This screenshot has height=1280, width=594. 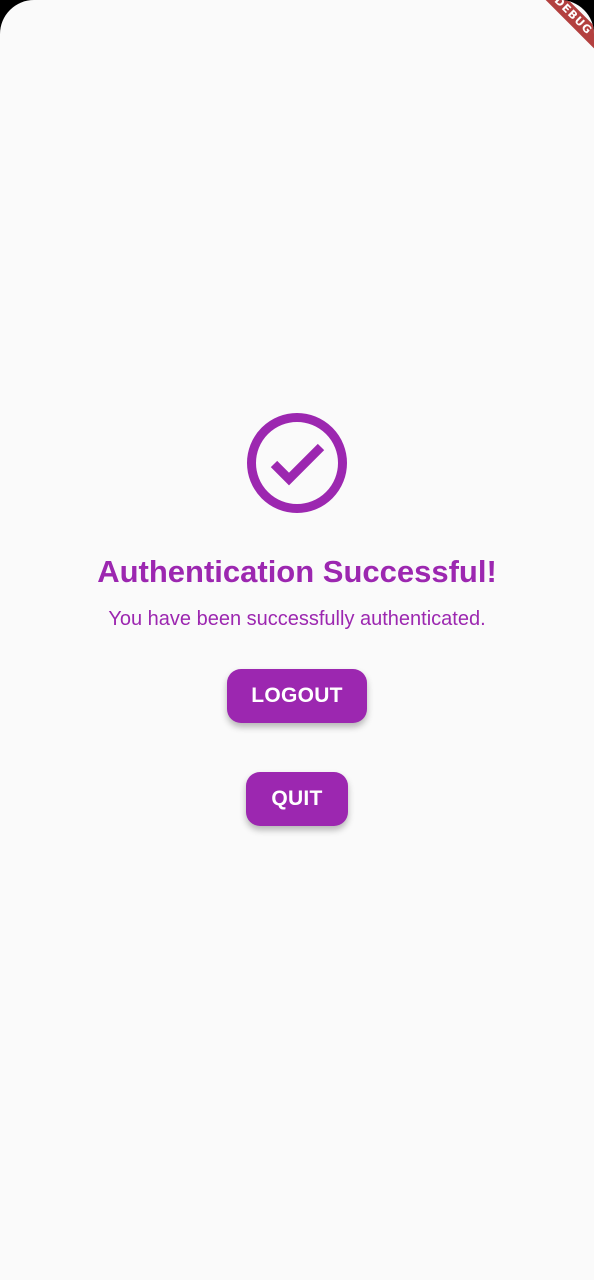 I want to click on quit-button: QUIT, so click(x=297, y=799).